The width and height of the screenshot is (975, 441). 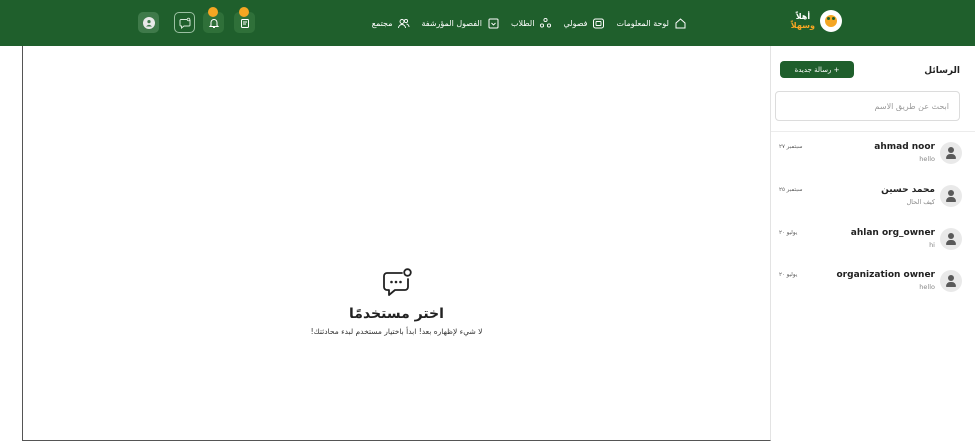 What do you see at coordinates (575, 23) in the screenshot?
I see `nav-my-classes-label: فصولي` at bounding box center [575, 23].